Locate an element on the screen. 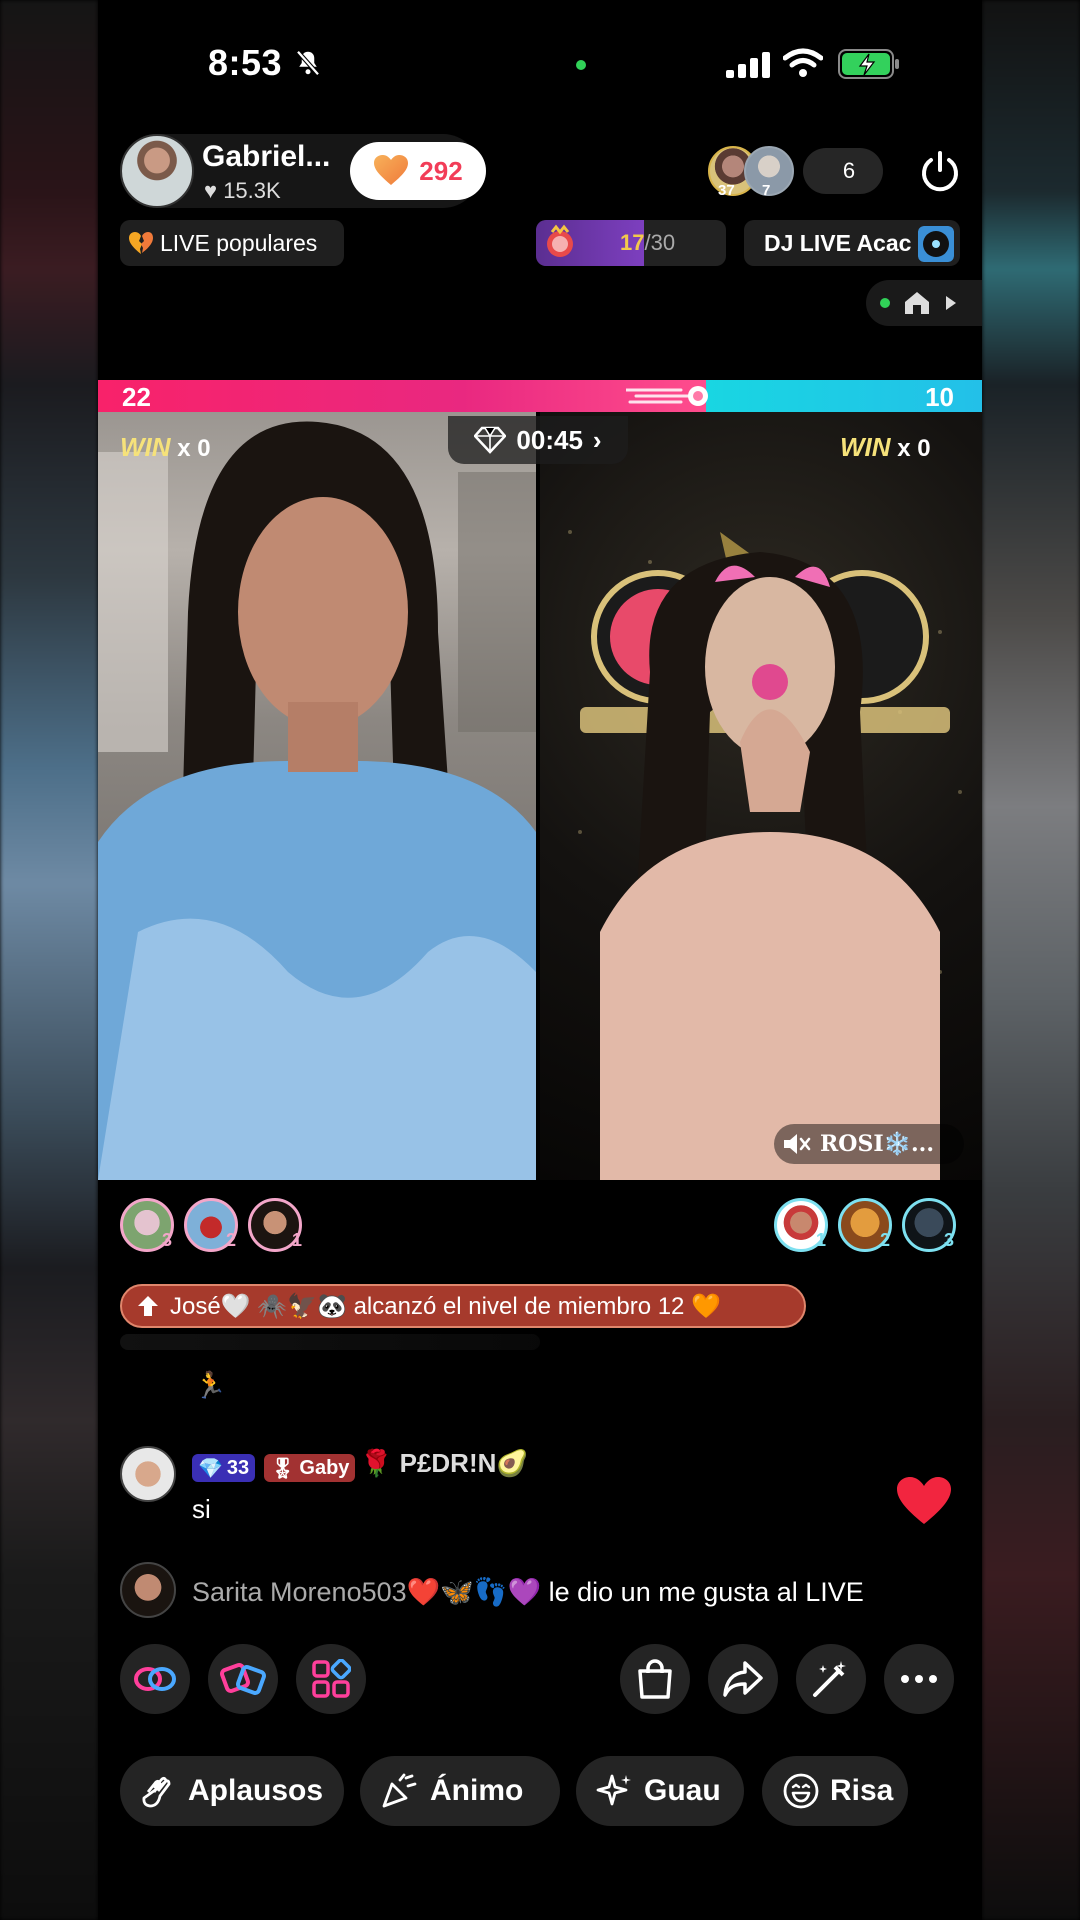  status-time: 8:53 is located at coordinates (245, 62).